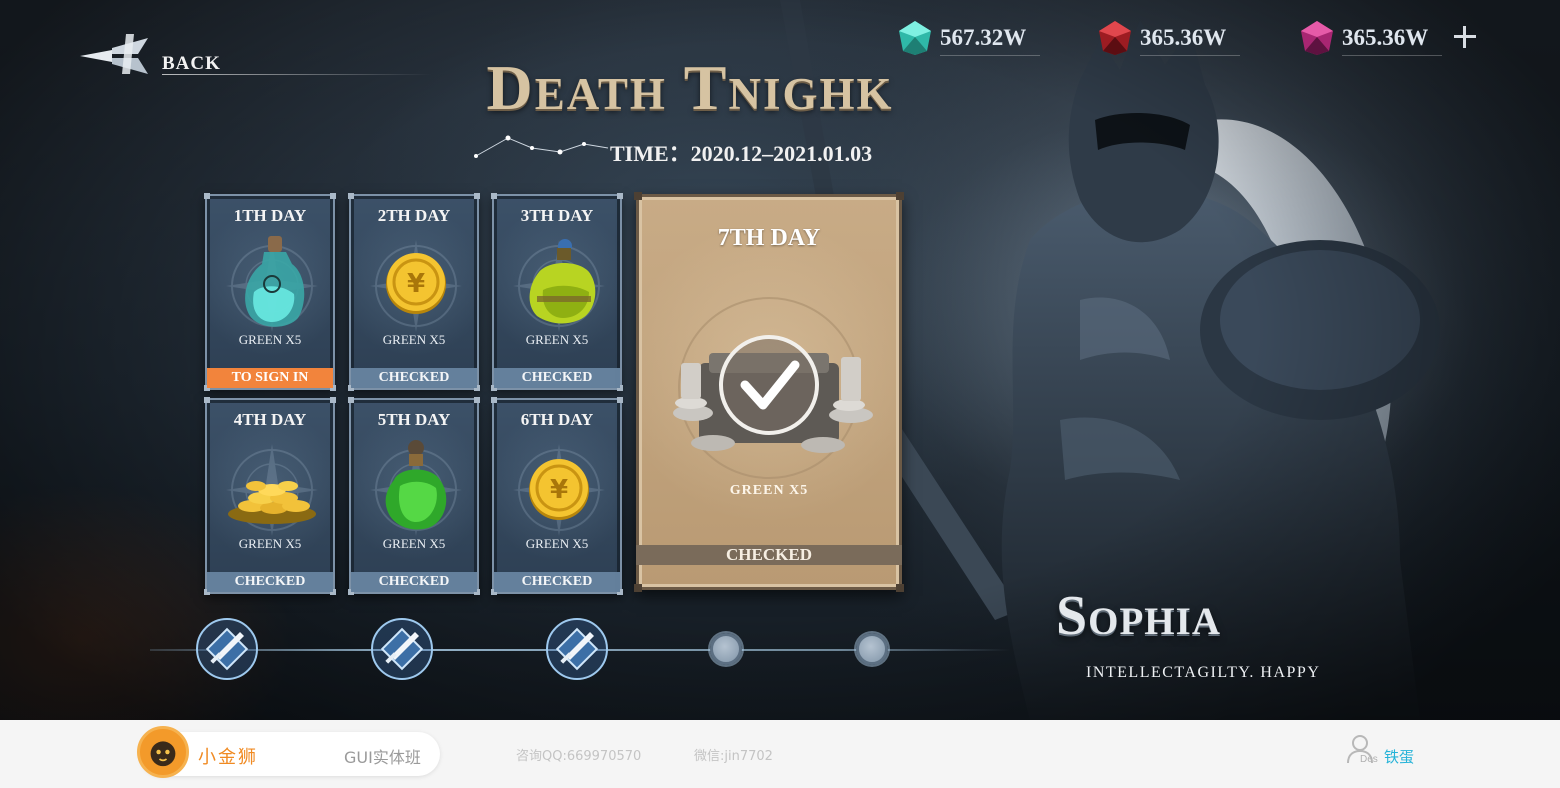  I want to click on constellation-icon, so click(541, 146).